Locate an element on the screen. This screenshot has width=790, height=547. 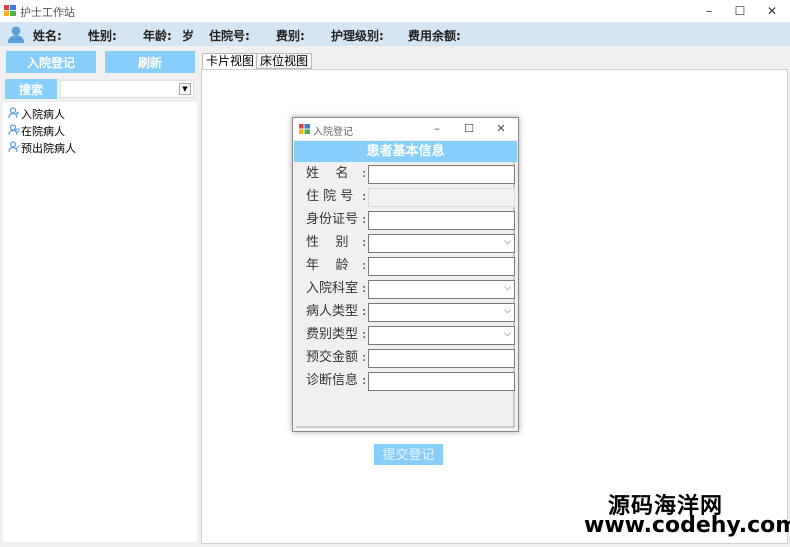
age-unit: 岁 is located at coordinates (188, 36).